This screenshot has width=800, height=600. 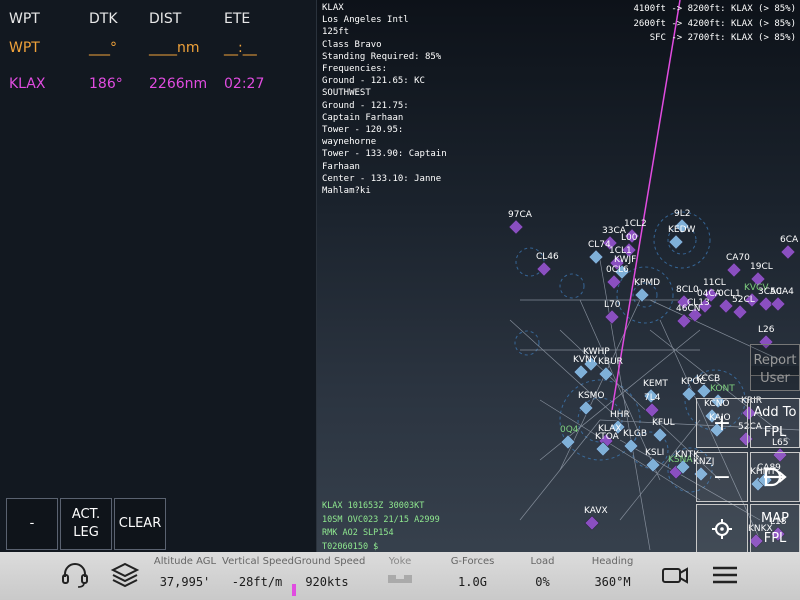 I want to click on header-wpt: WPT, so click(x=24, y=19).